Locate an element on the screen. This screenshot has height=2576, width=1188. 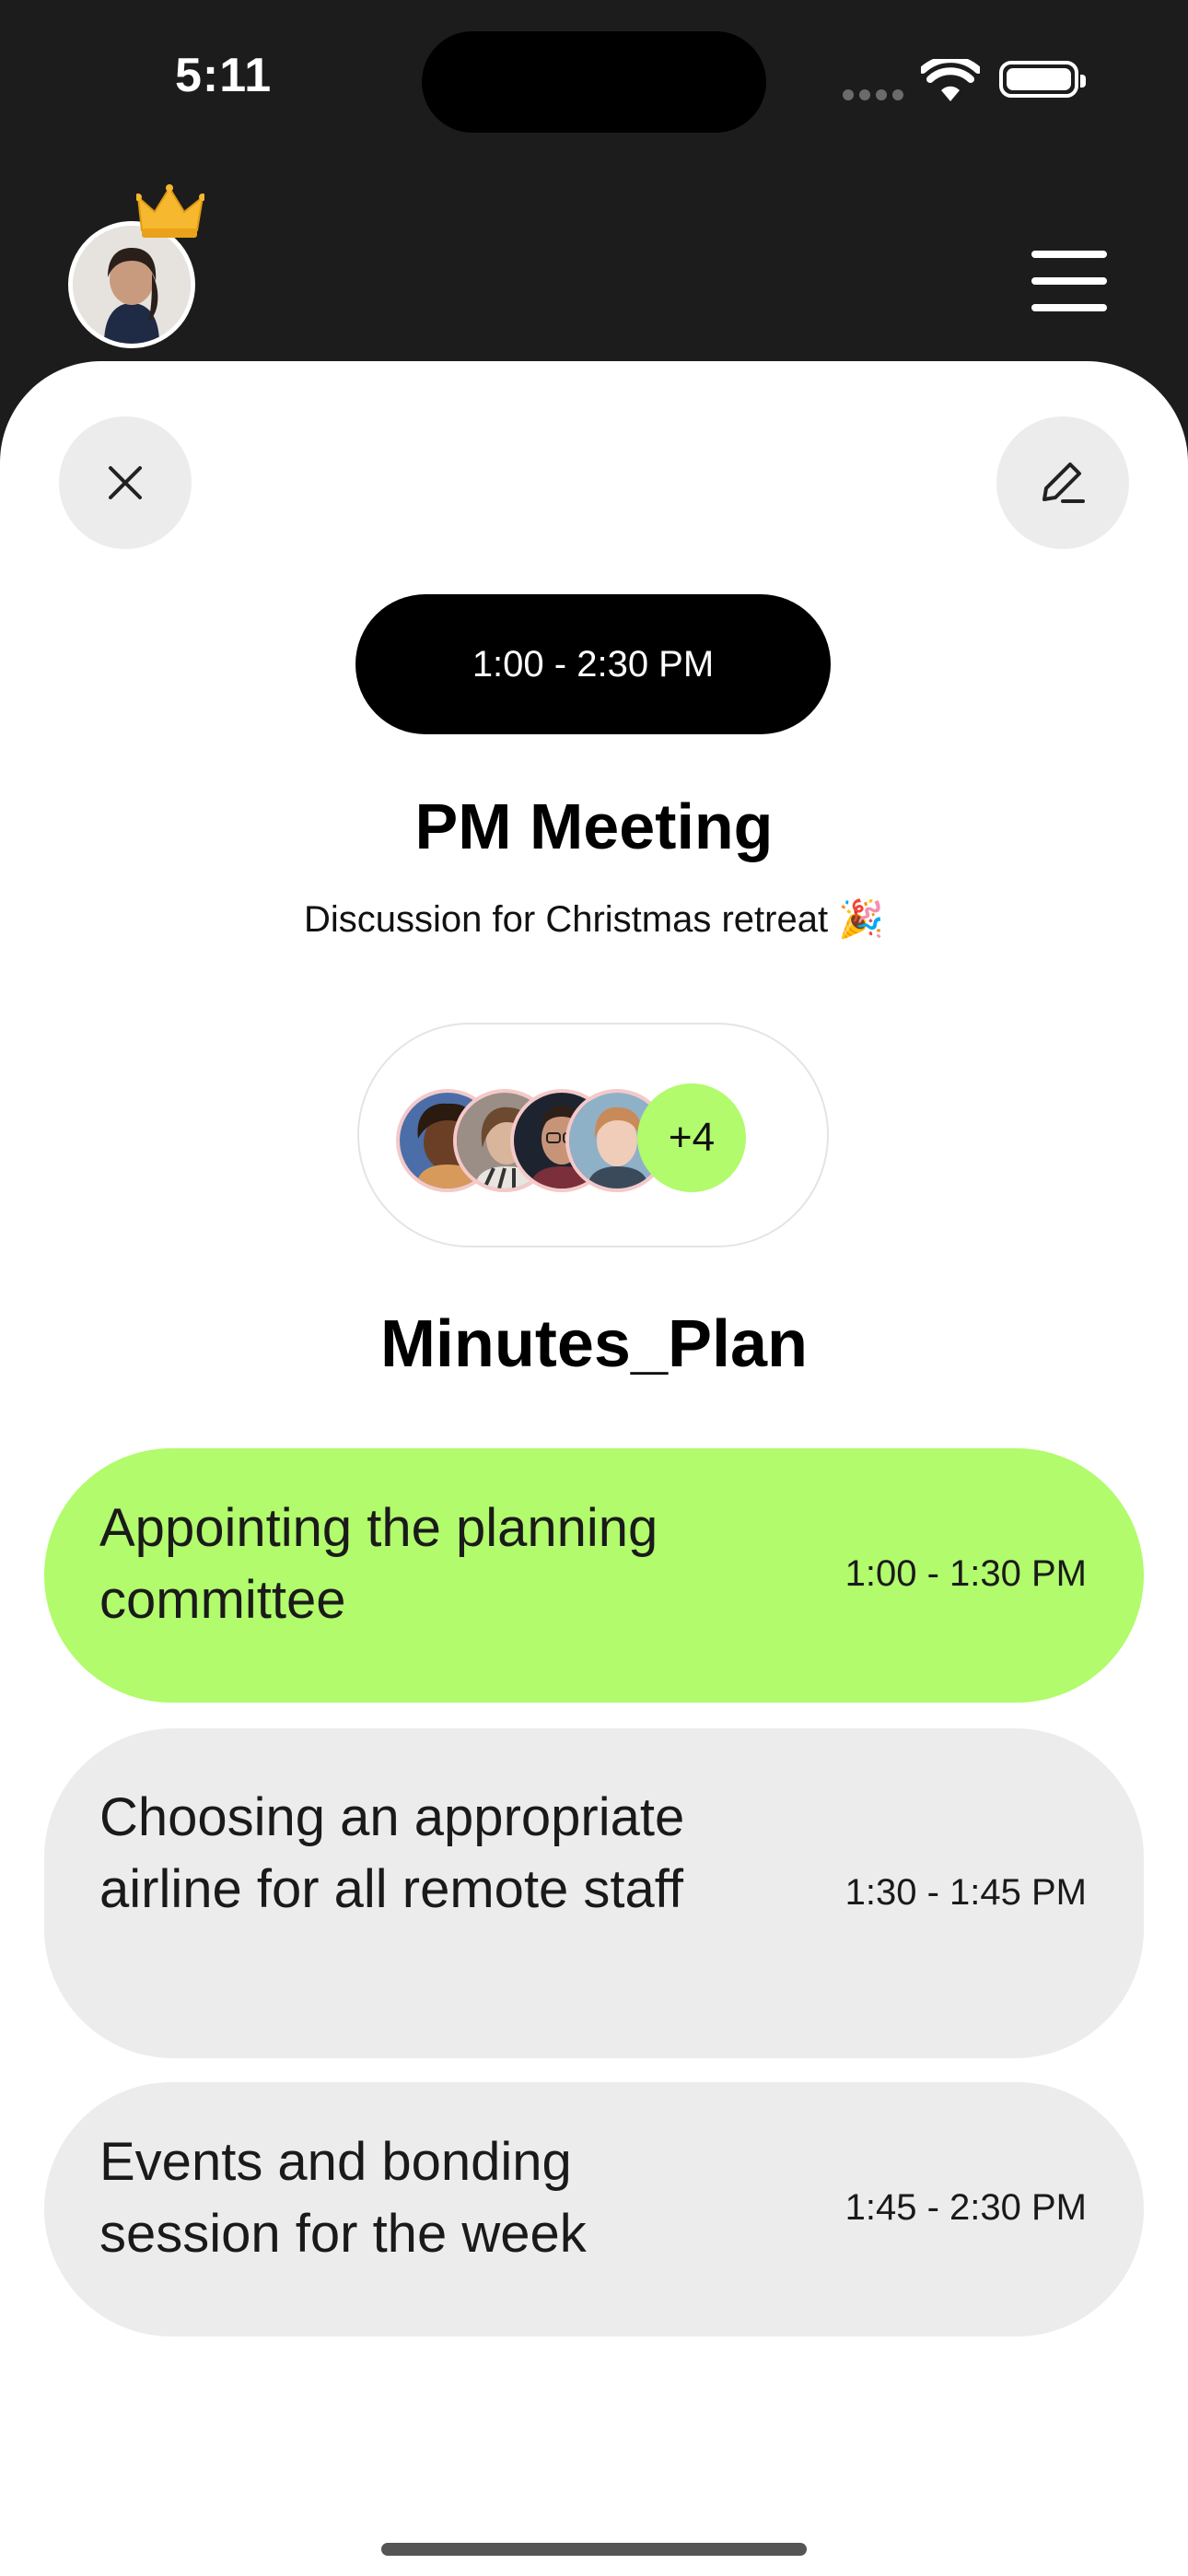
attendee-group: +4 is located at coordinates (593, 1135).